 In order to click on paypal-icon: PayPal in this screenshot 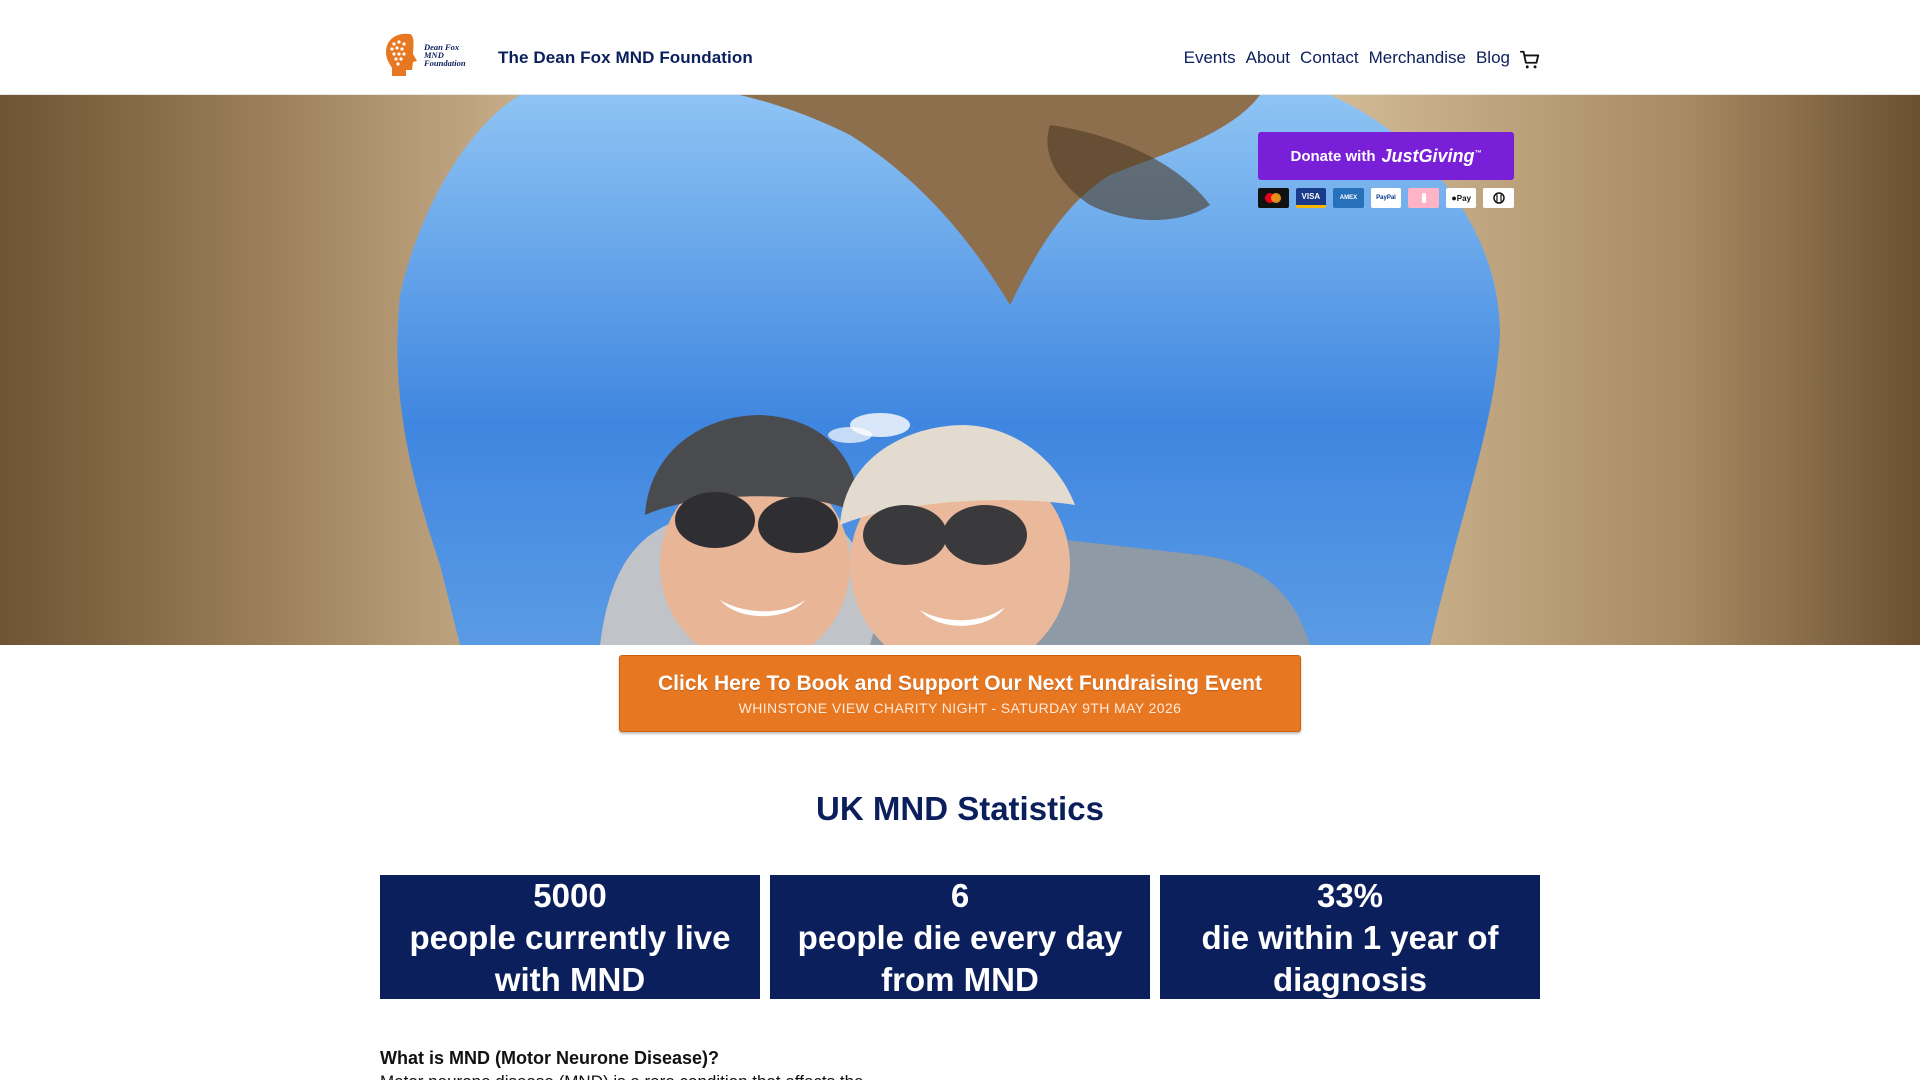, I will do `click(1386, 198)`.